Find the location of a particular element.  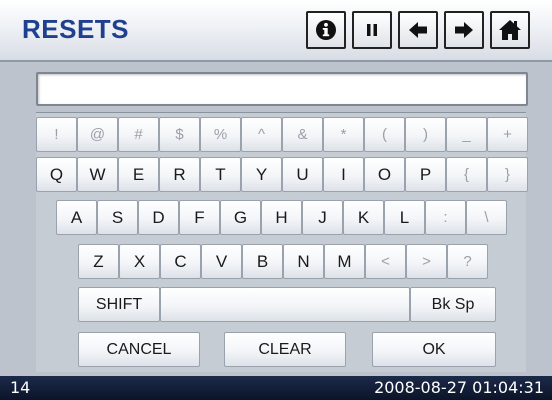

key-row1-9: ) is located at coordinates (425, 134).